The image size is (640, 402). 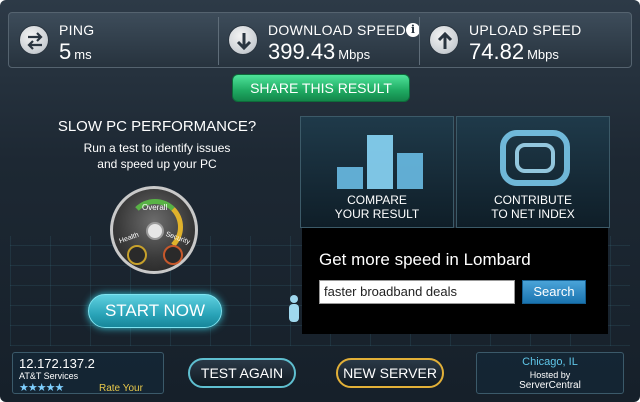 What do you see at coordinates (157, 126) in the screenshot?
I see `slow-pc-title: SLOW PC PERFORMANCE?` at bounding box center [157, 126].